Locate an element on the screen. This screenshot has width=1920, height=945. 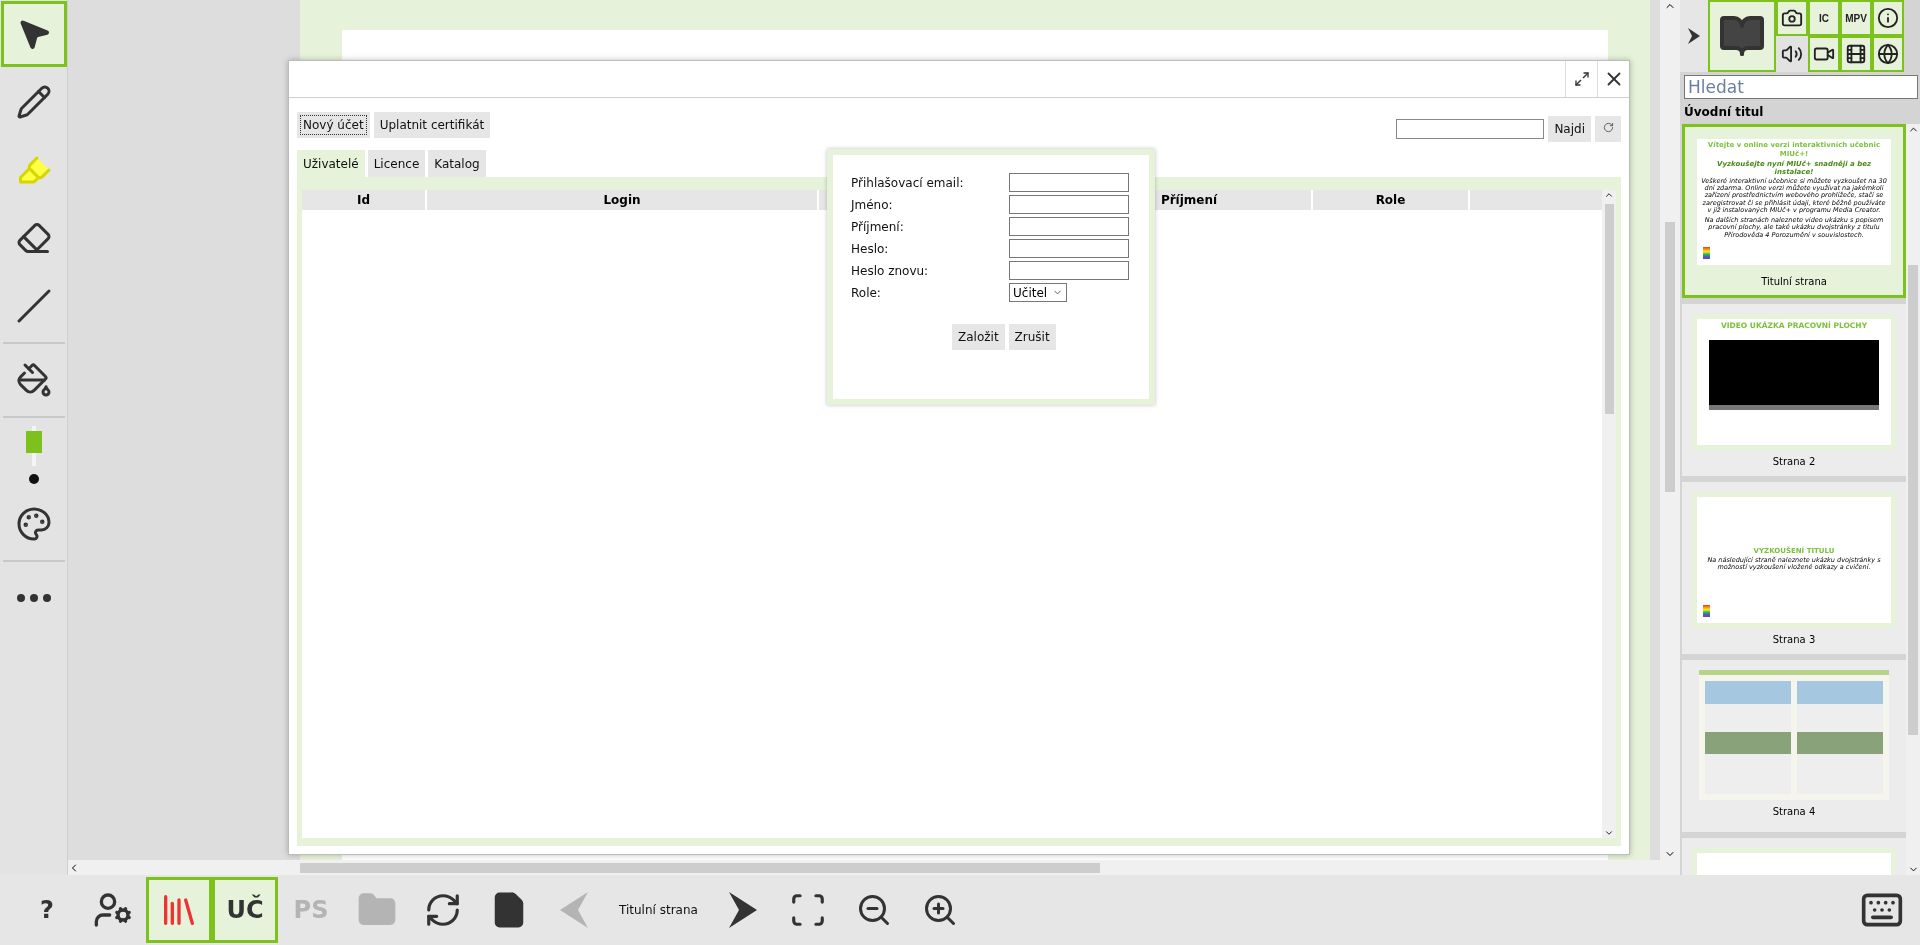
search-field is located at coordinates (1470, 129).